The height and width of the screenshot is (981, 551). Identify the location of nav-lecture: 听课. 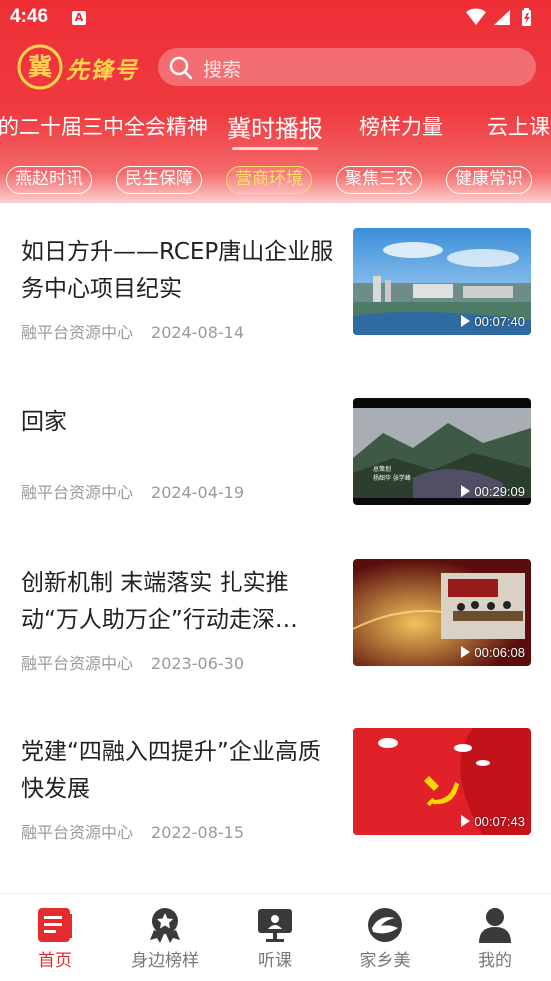
(275, 938).